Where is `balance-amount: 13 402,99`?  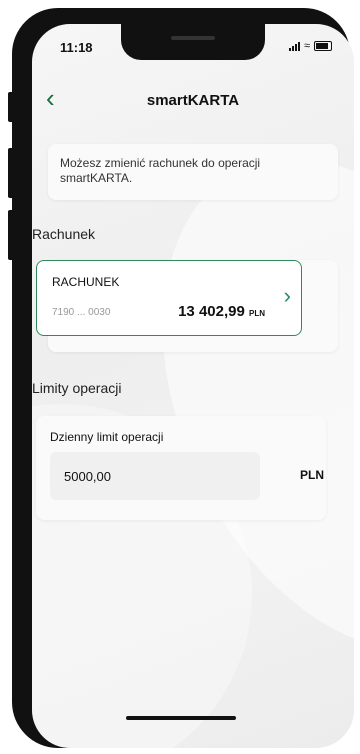
balance-amount: 13 402,99 is located at coordinates (211, 311).